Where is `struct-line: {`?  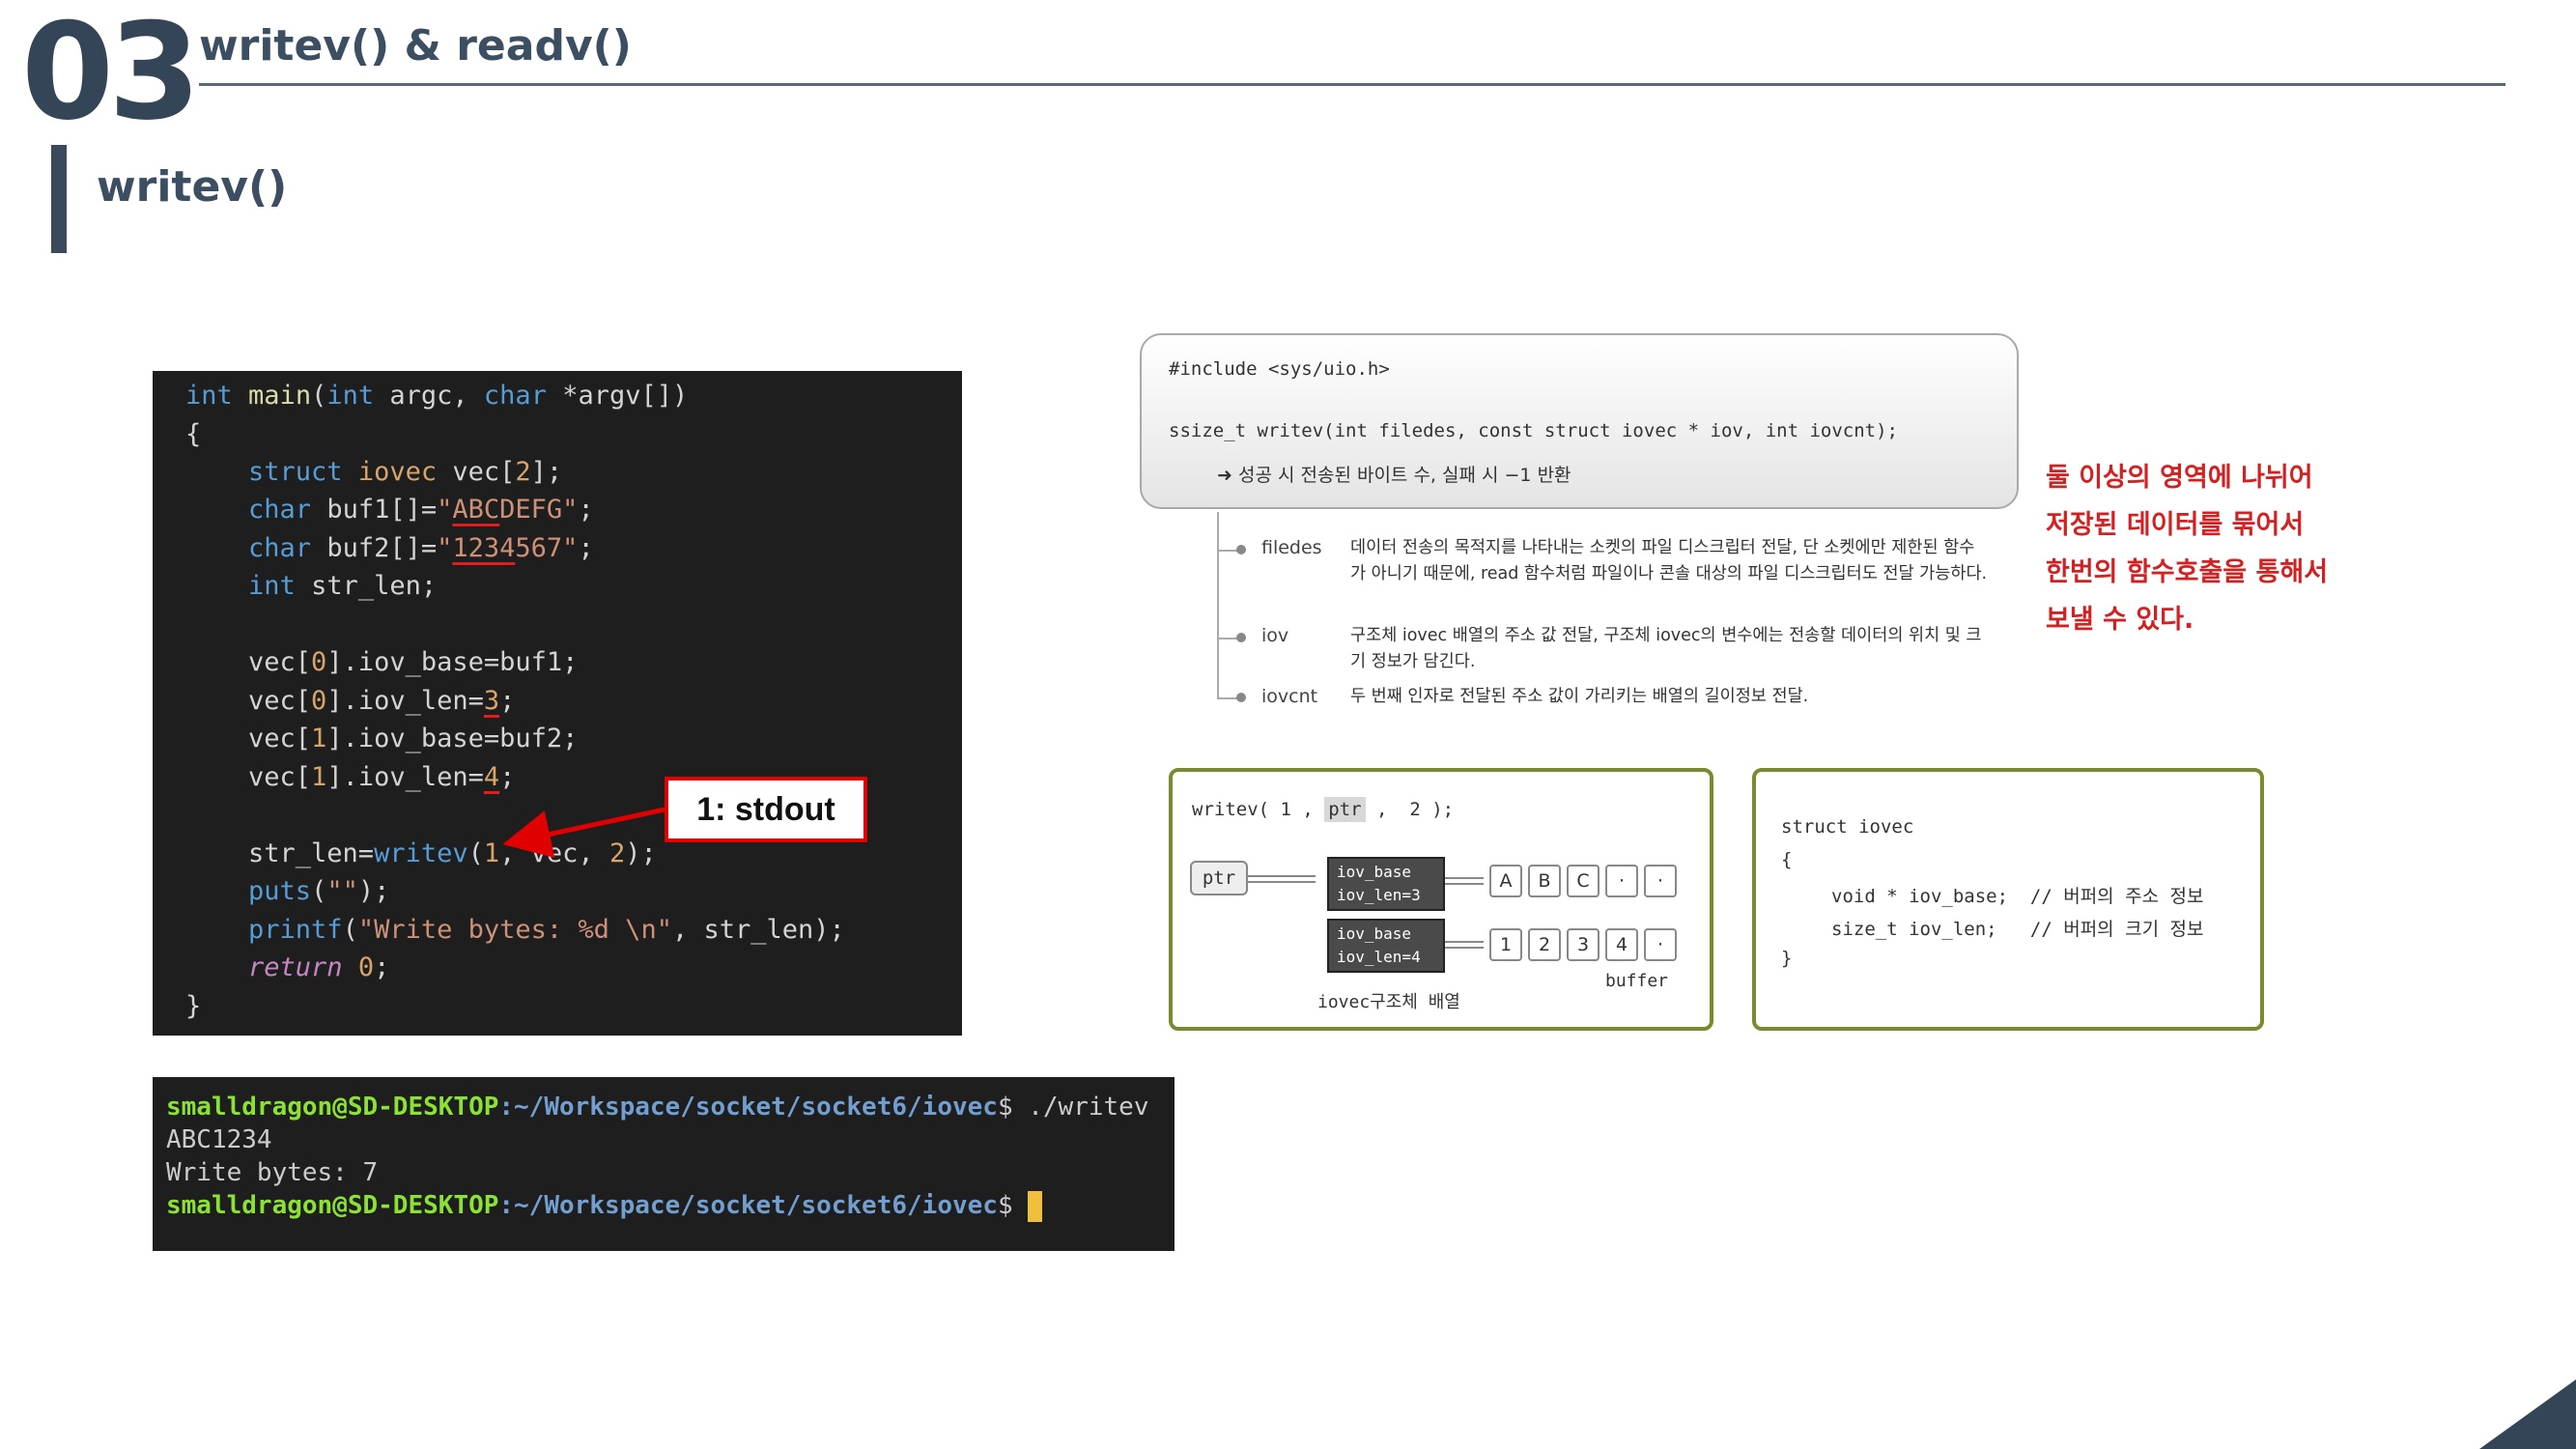 struct-line: { is located at coordinates (1787, 859).